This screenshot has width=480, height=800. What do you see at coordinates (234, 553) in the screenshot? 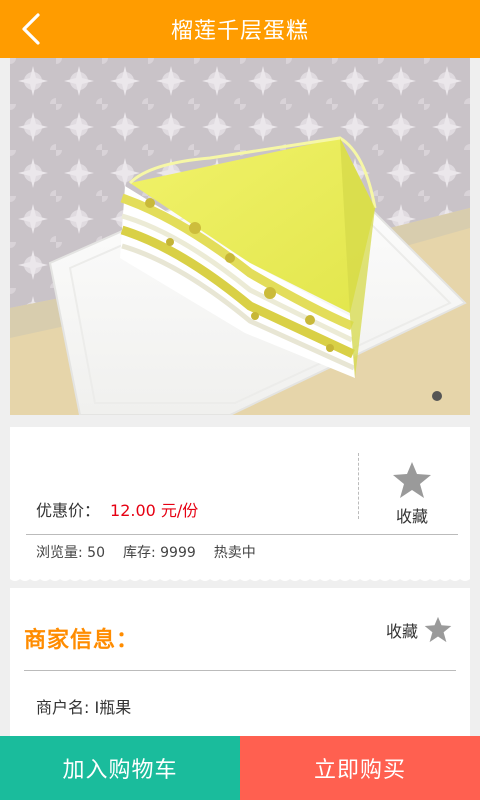
I see `sale-status: 热卖中` at bounding box center [234, 553].